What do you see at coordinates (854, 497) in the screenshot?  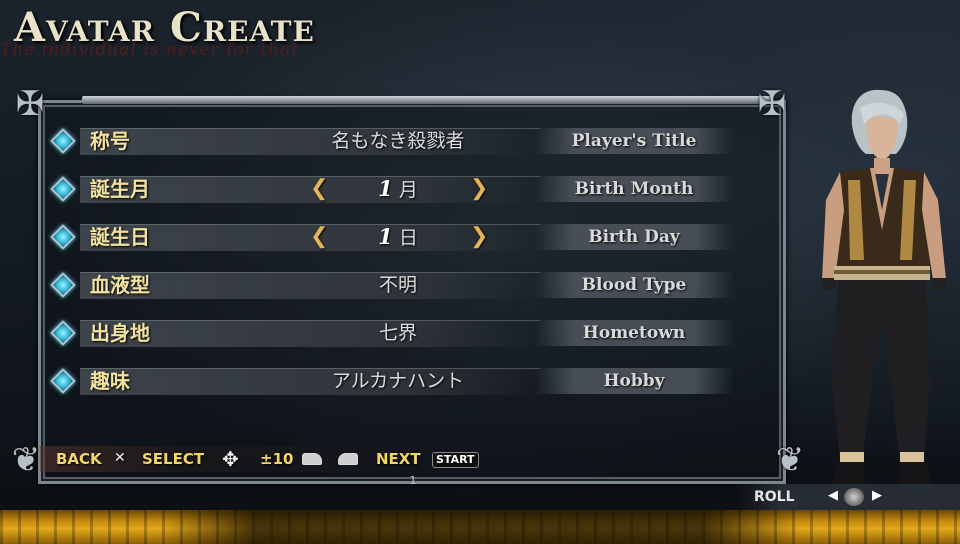 I see `analog-stick-icon` at bounding box center [854, 497].